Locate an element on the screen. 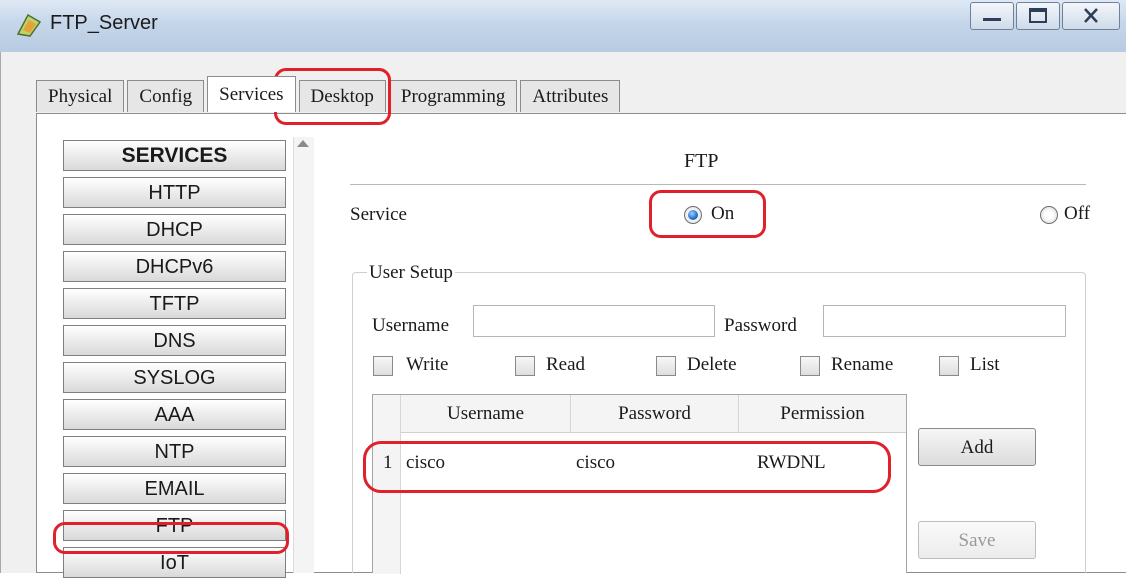 The height and width of the screenshot is (584, 1126). sidebar-item-ntp: NTP is located at coordinates (174, 451).